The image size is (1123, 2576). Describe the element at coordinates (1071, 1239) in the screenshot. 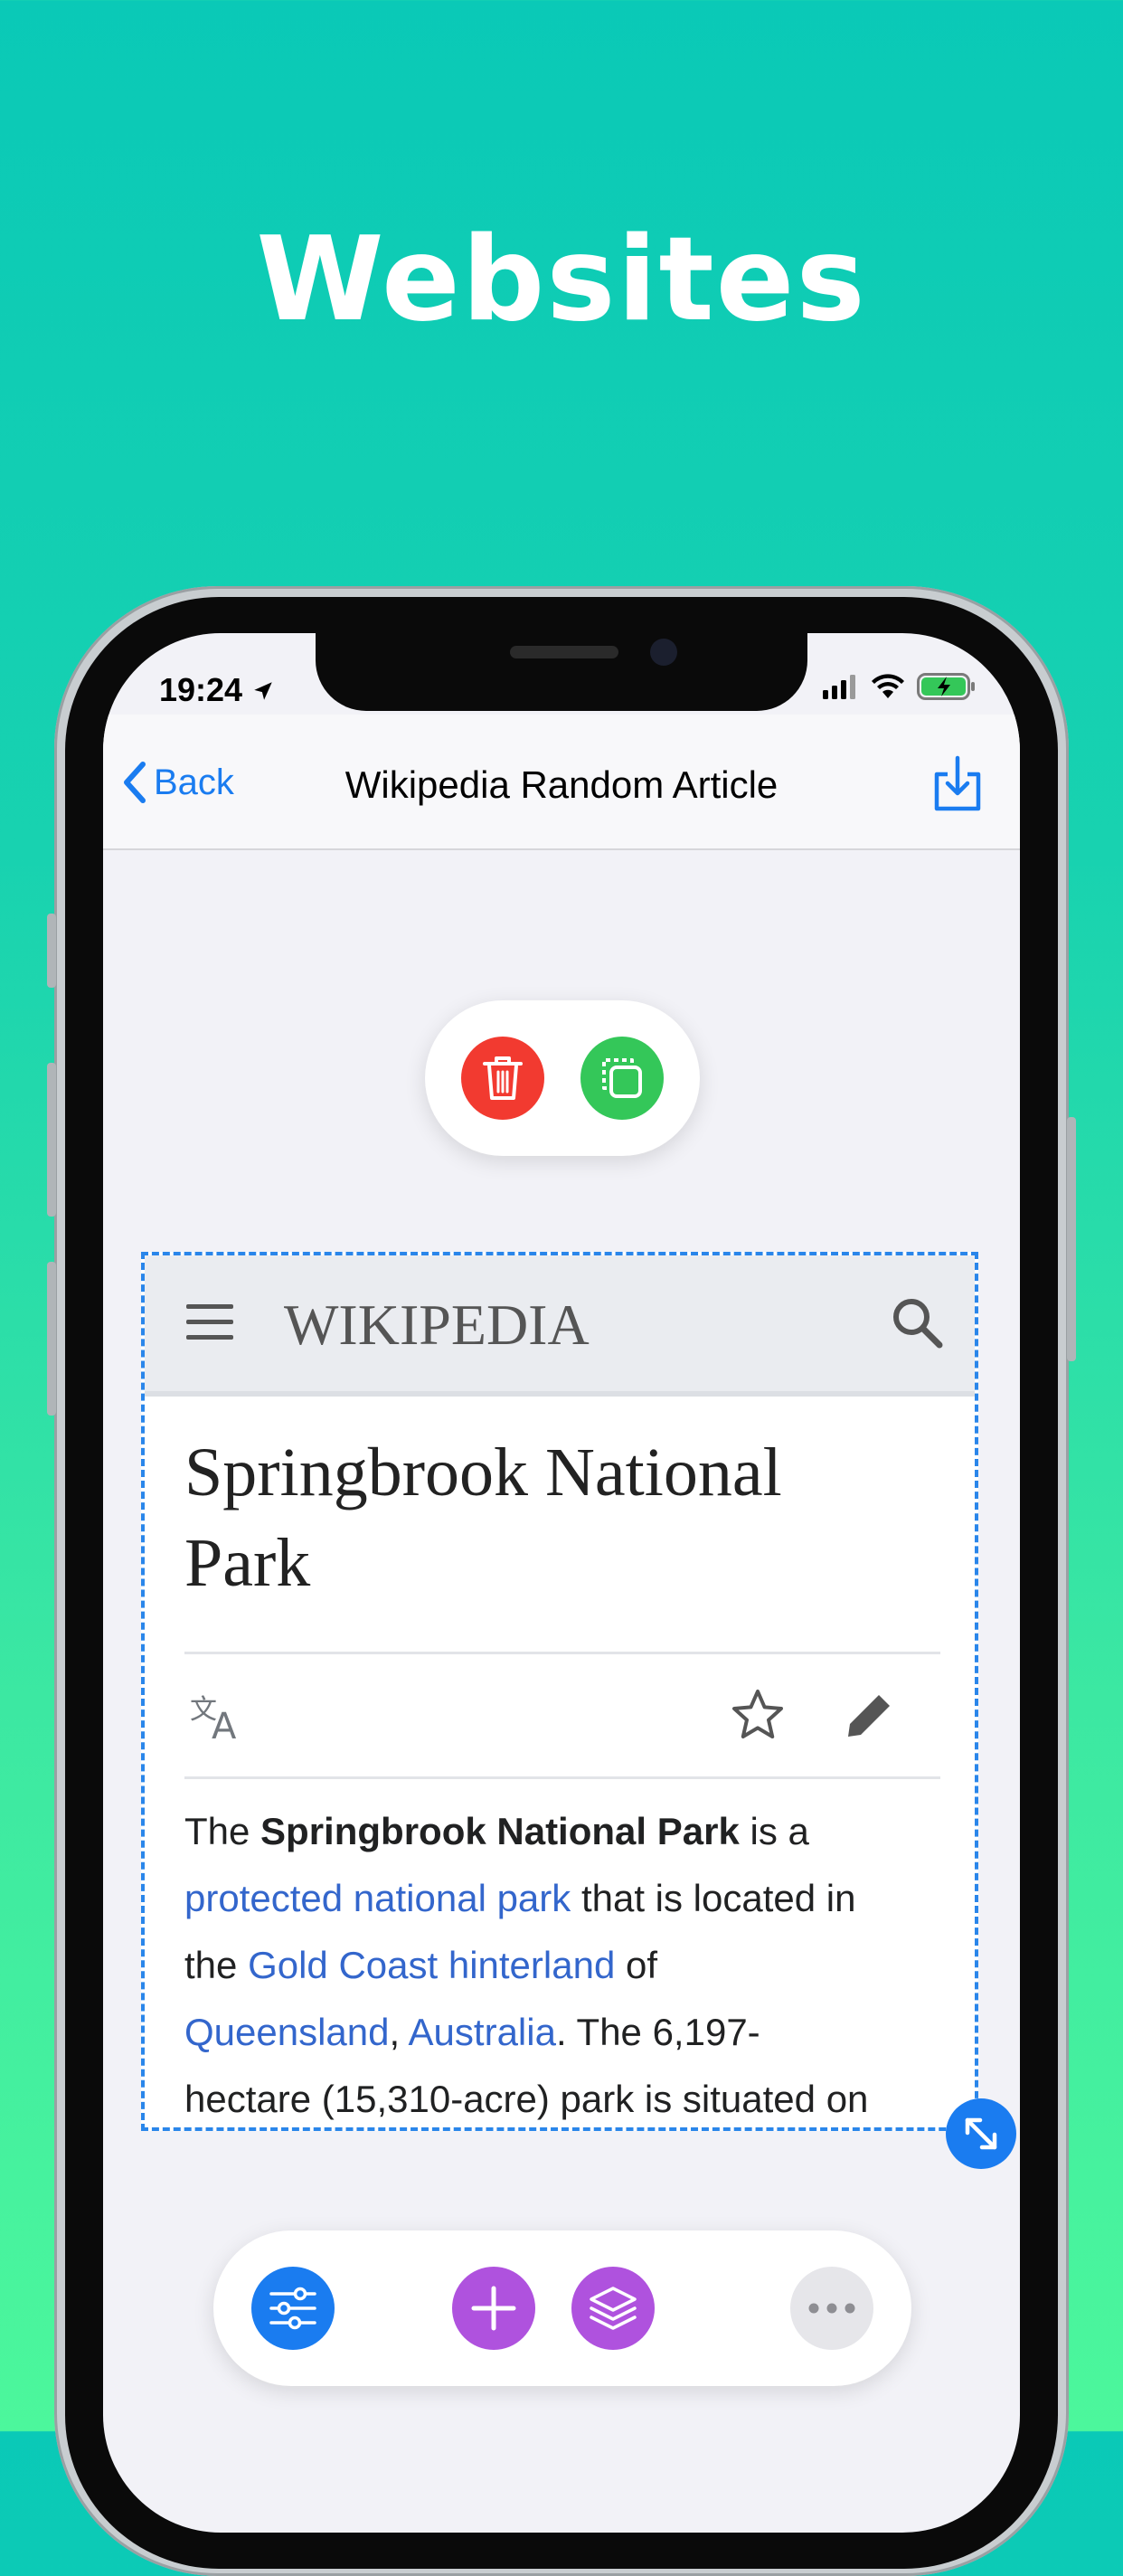

I see `phone-power-button` at that location.